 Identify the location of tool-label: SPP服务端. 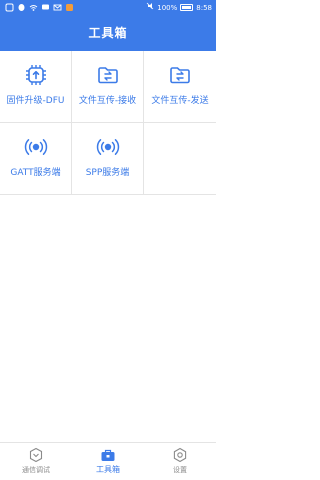
(107, 173).